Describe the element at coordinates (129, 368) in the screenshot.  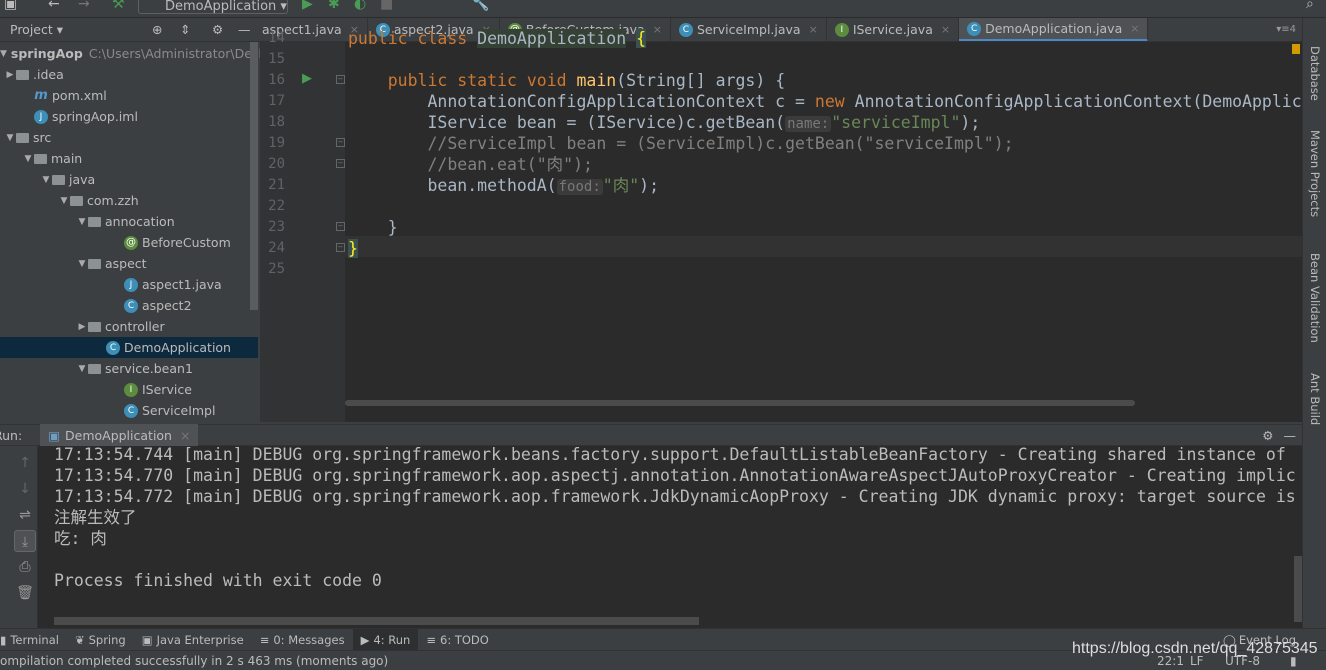
I see `tree-item: ▼ service.bean1` at that location.